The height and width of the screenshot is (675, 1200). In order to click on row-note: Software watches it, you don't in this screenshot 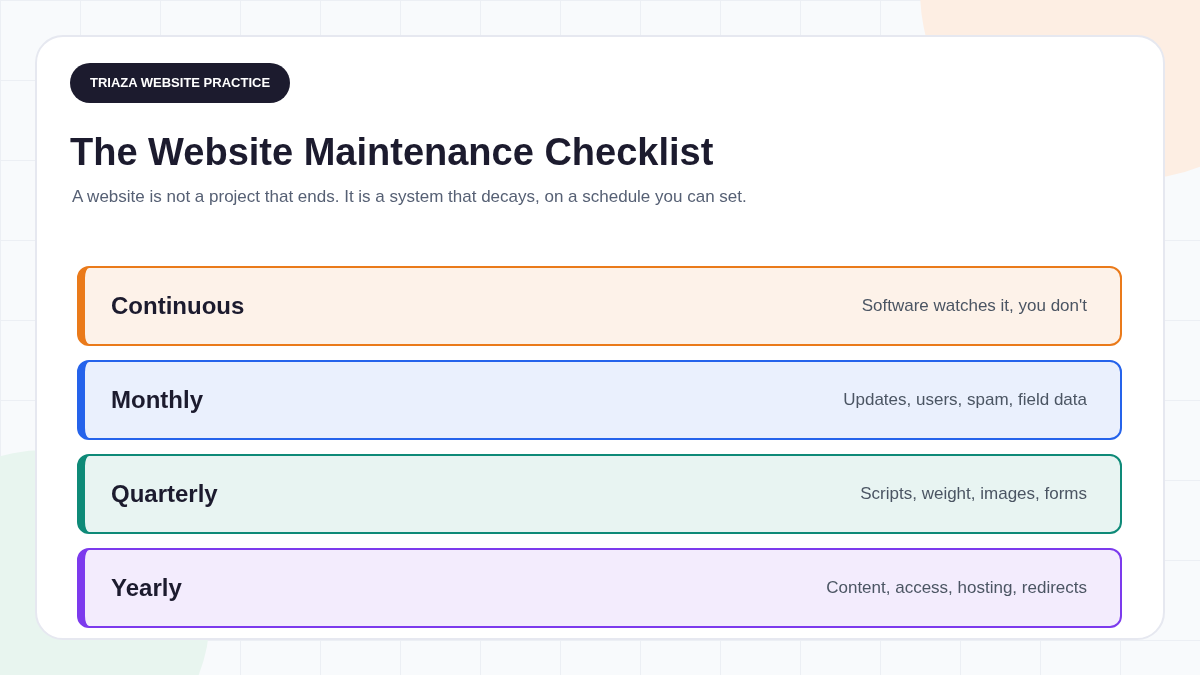, I will do `click(974, 305)`.